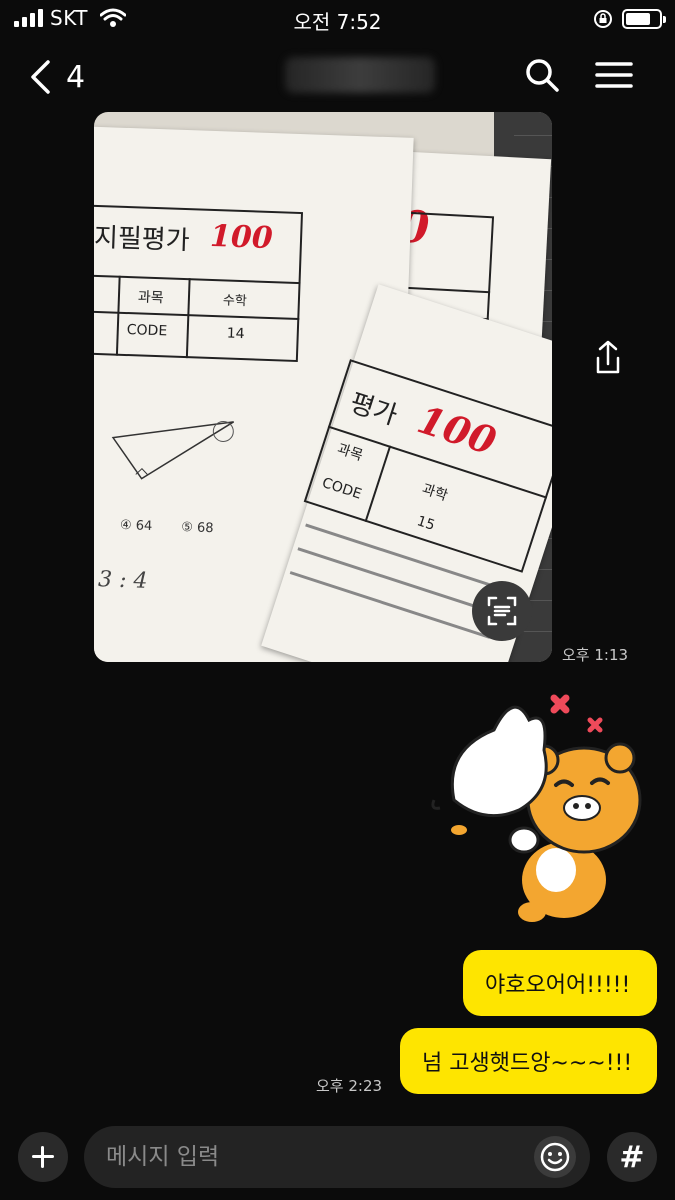 This screenshot has width=675, height=1200. What do you see at coordinates (349, 1086) in the screenshot?
I see `message-time: 오후 2:23` at bounding box center [349, 1086].